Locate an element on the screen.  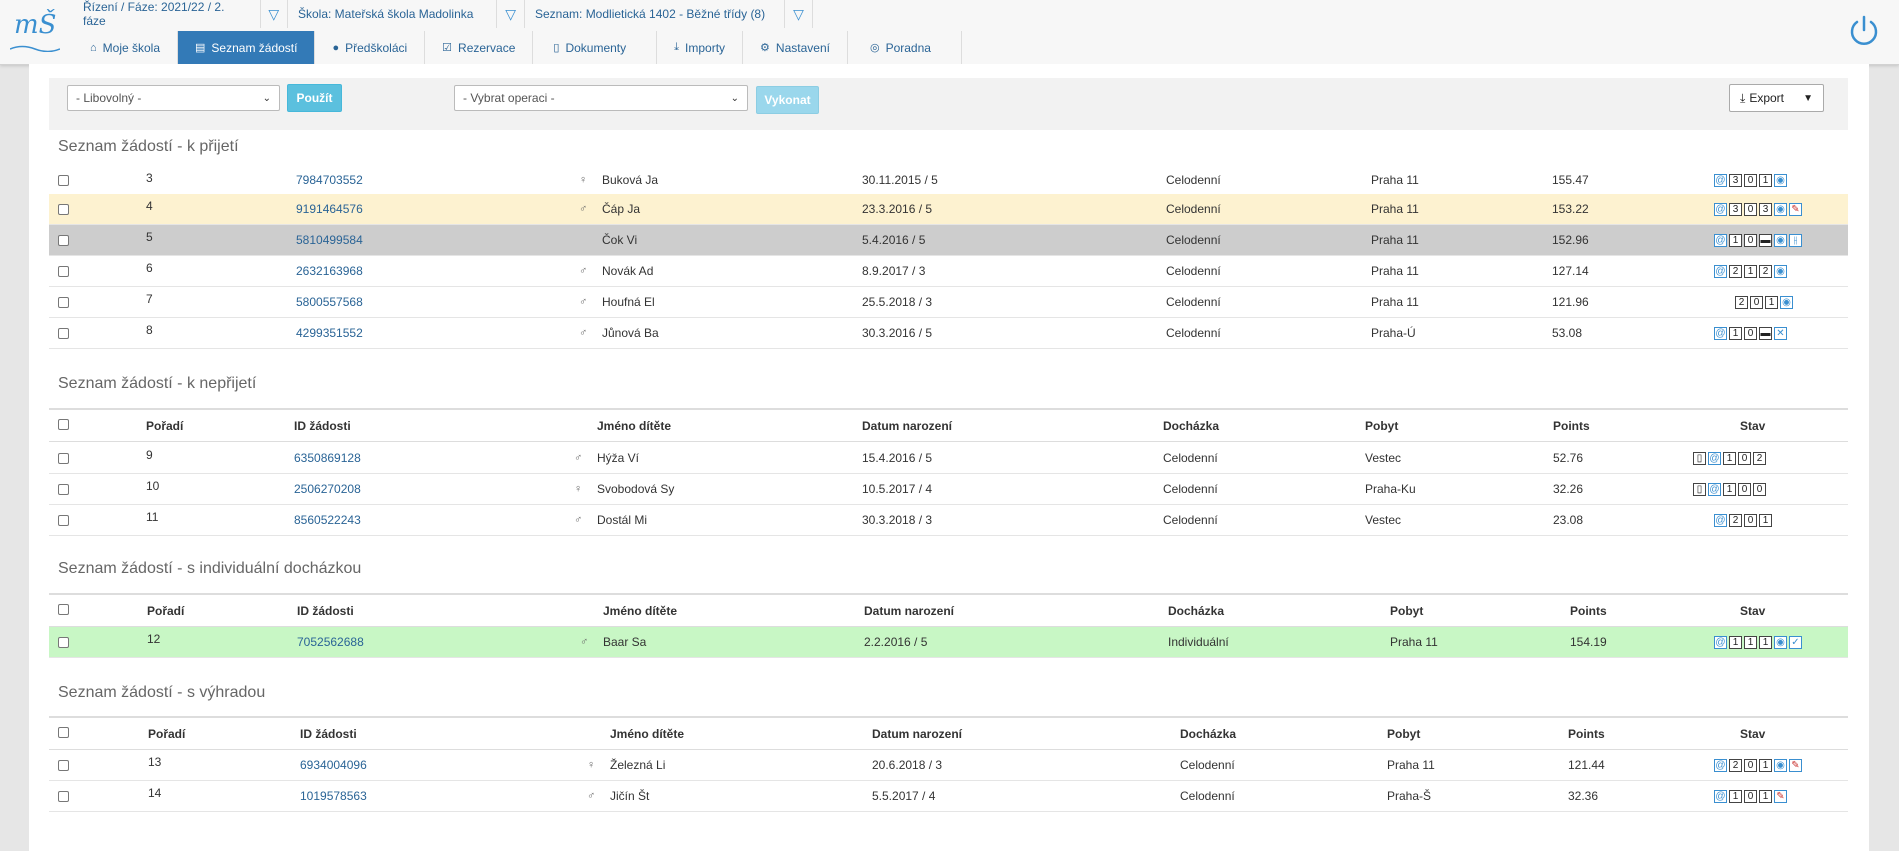
filter-select: - Libovolný - ⌄ is located at coordinates (173, 98).